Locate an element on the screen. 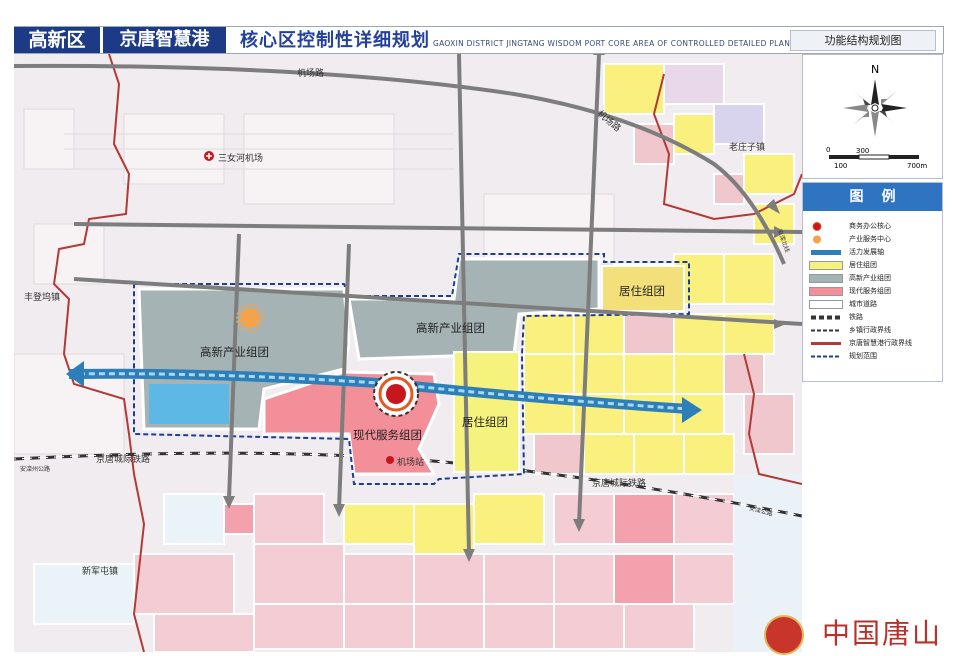 Image resolution: width=967 pixels, height=656 pixels. scale-700: 700m is located at coordinates (917, 166).